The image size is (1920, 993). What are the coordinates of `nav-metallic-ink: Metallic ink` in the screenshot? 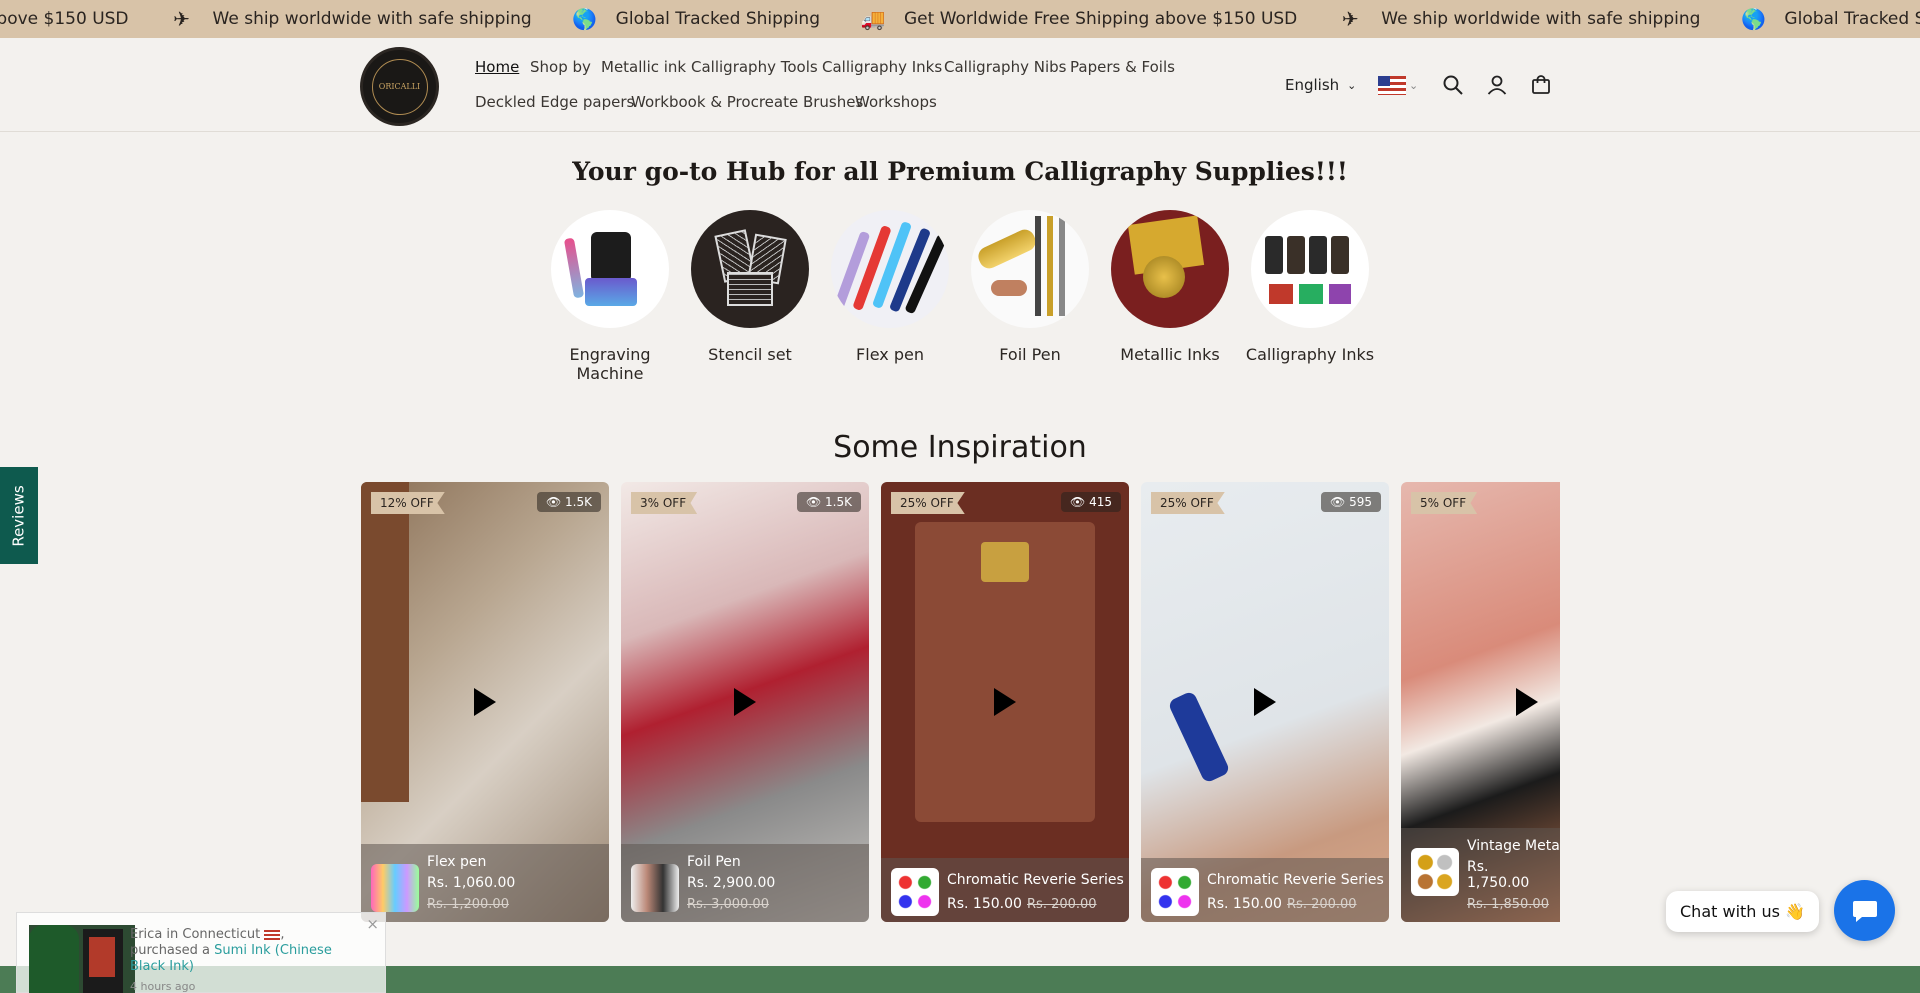 It's located at (643, 67).